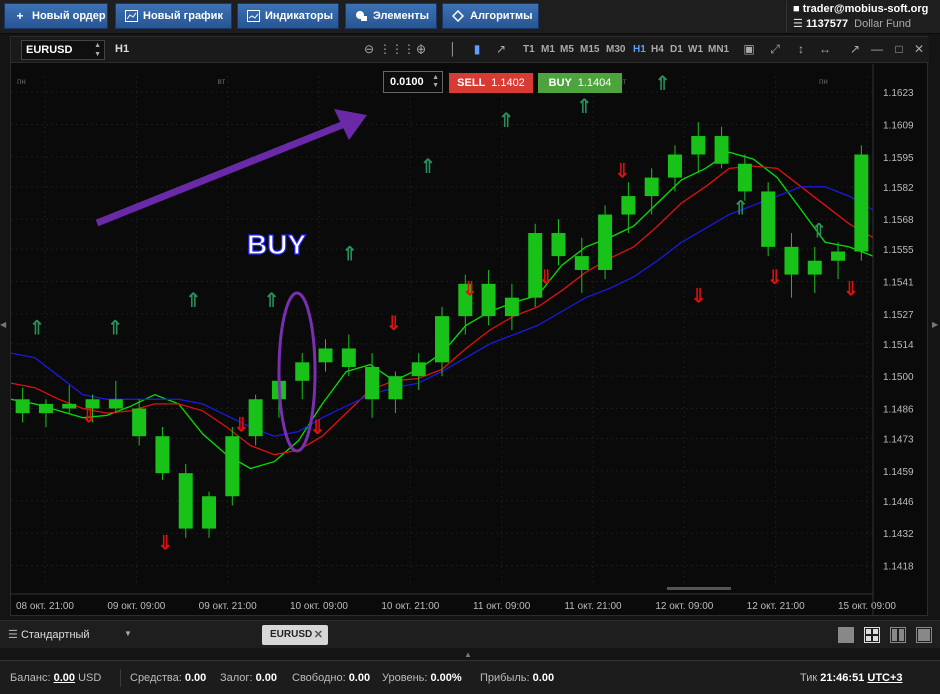 The height and width of the screenshot is (694, 940). What do you see at coordinates (543, 678) in the screenshot?
I see `profit-value: 0.00` at bounding box center [543, 678].